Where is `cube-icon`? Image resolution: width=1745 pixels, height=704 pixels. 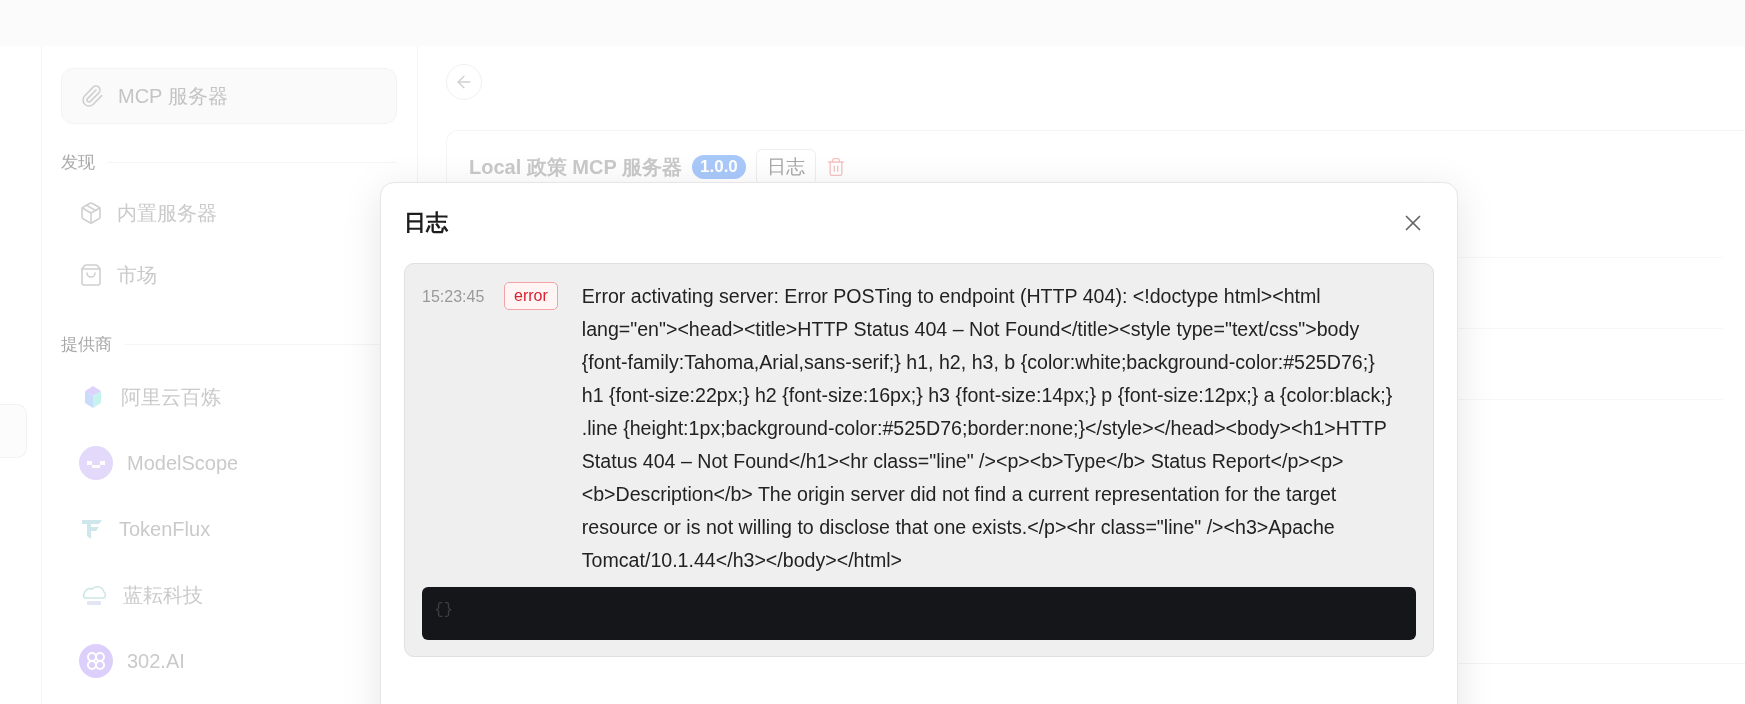
cube-icon is located at coordinates (91, 213).